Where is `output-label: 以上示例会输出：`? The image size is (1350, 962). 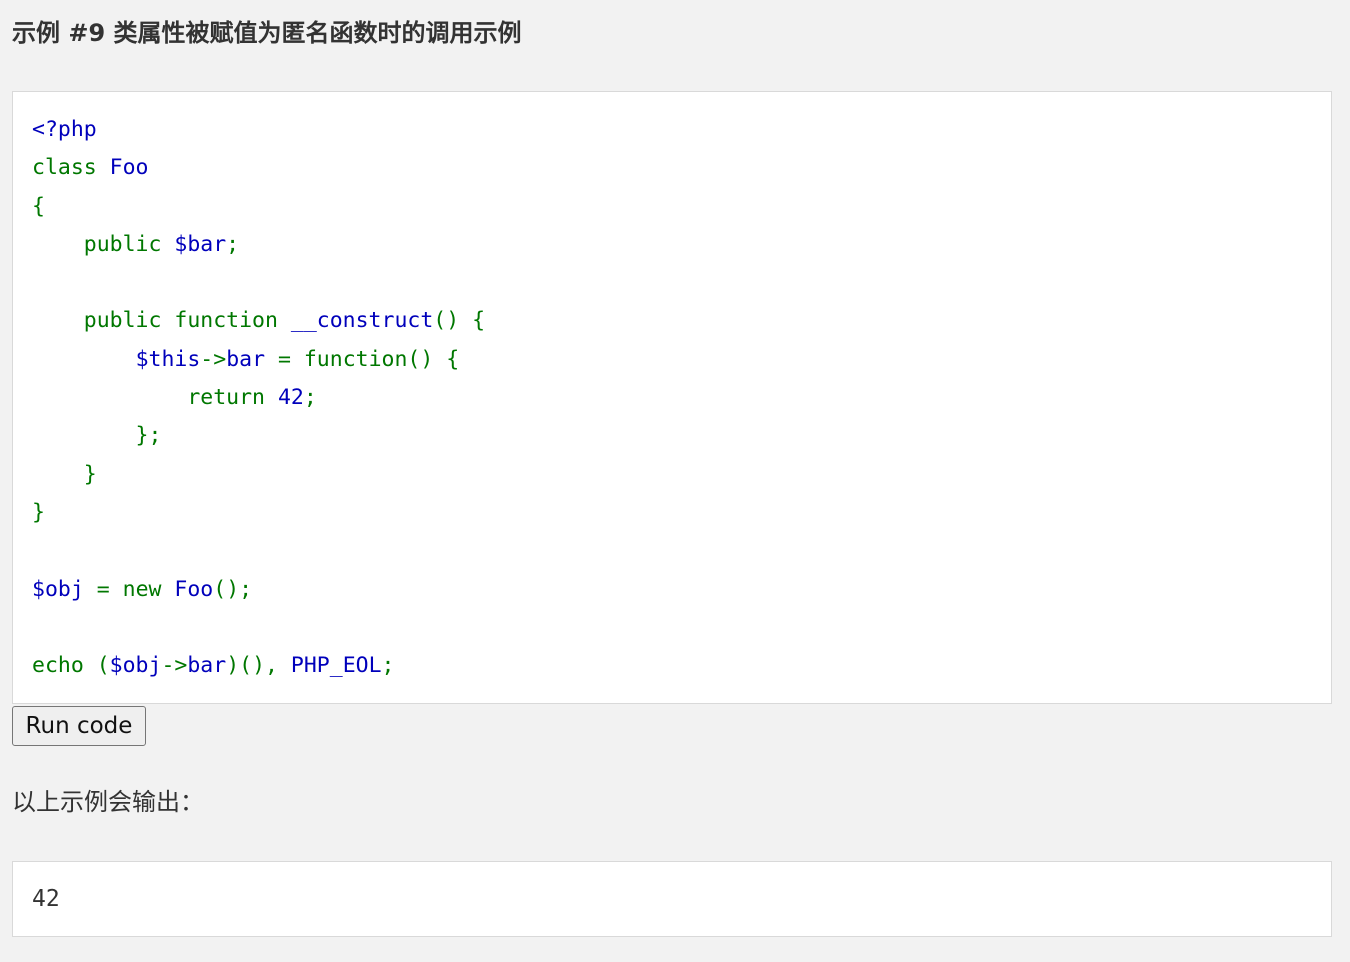
output-label: 以上示例会输出： is located at coordinates (108, 802).